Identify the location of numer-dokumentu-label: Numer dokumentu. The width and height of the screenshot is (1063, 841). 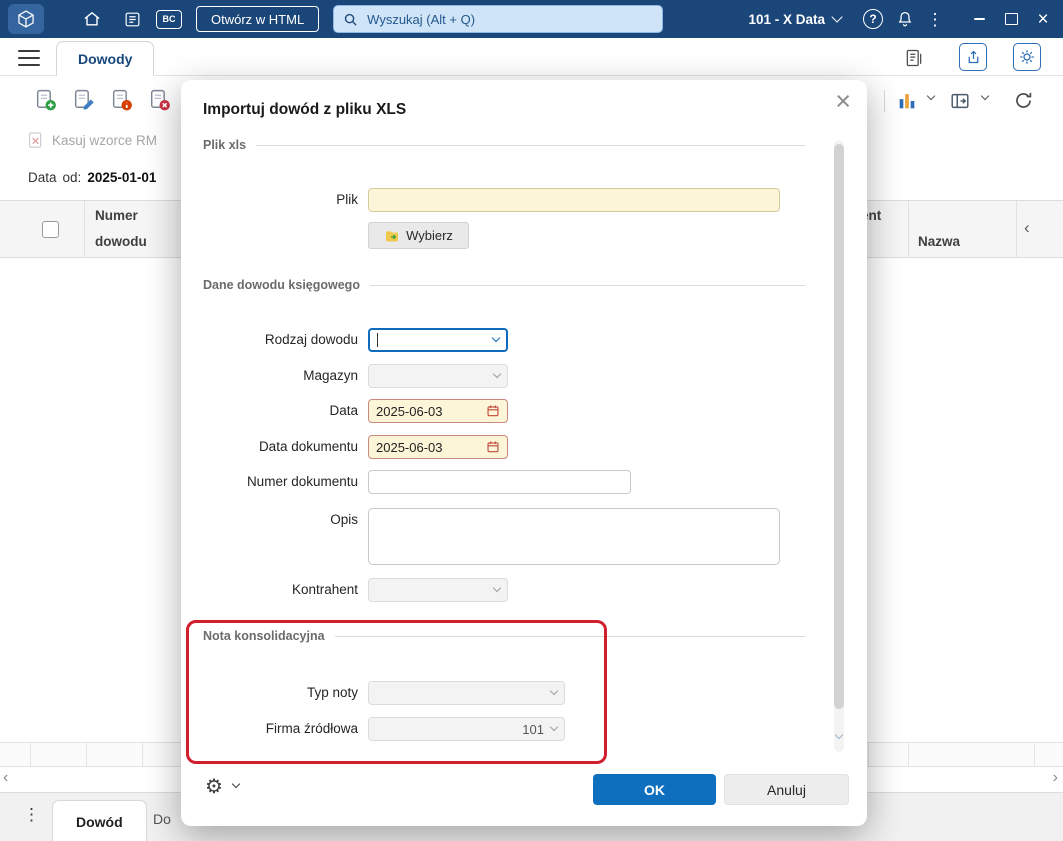
(302, 481).